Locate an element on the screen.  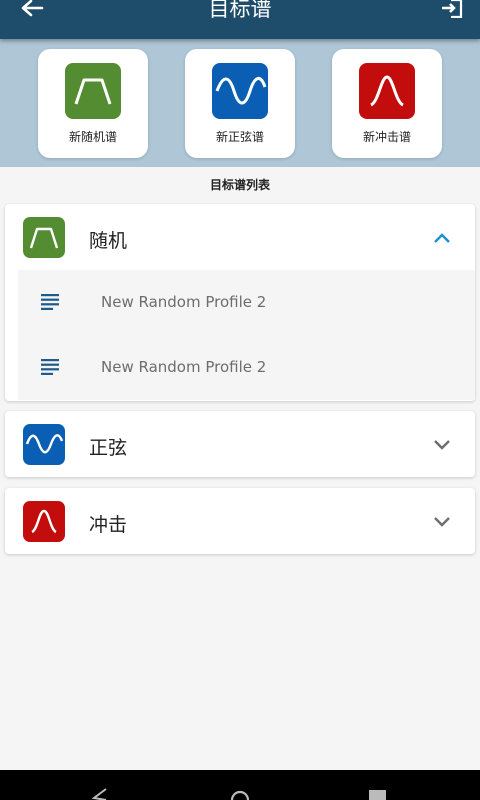
group-name: 冲击 is located at coordinates (108, 525).